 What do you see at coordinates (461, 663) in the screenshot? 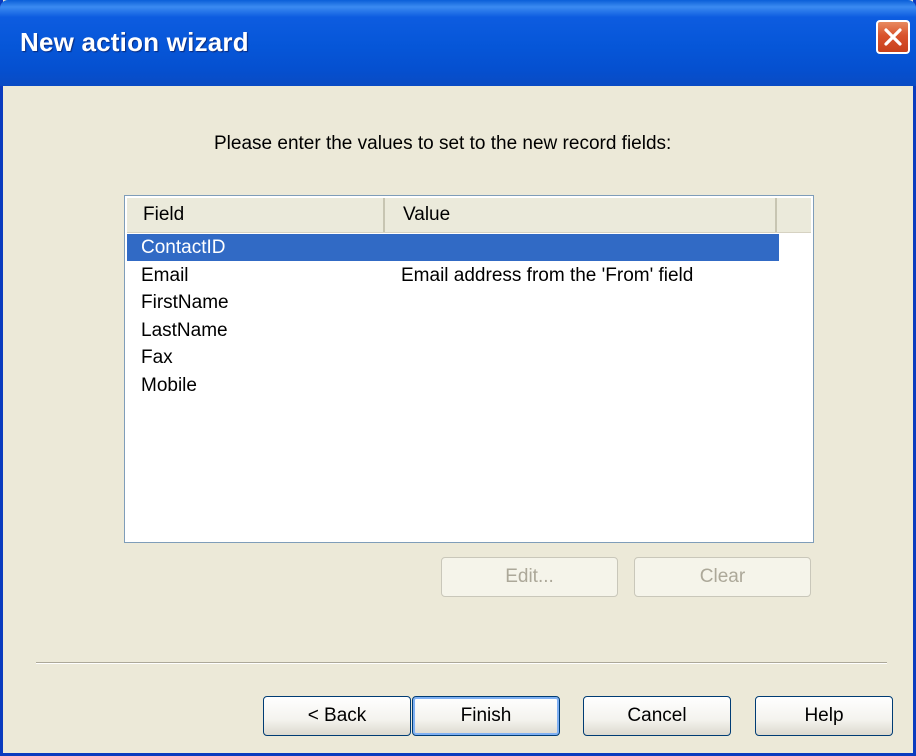
I see `footer-separator` at bounding box center [461, 663].